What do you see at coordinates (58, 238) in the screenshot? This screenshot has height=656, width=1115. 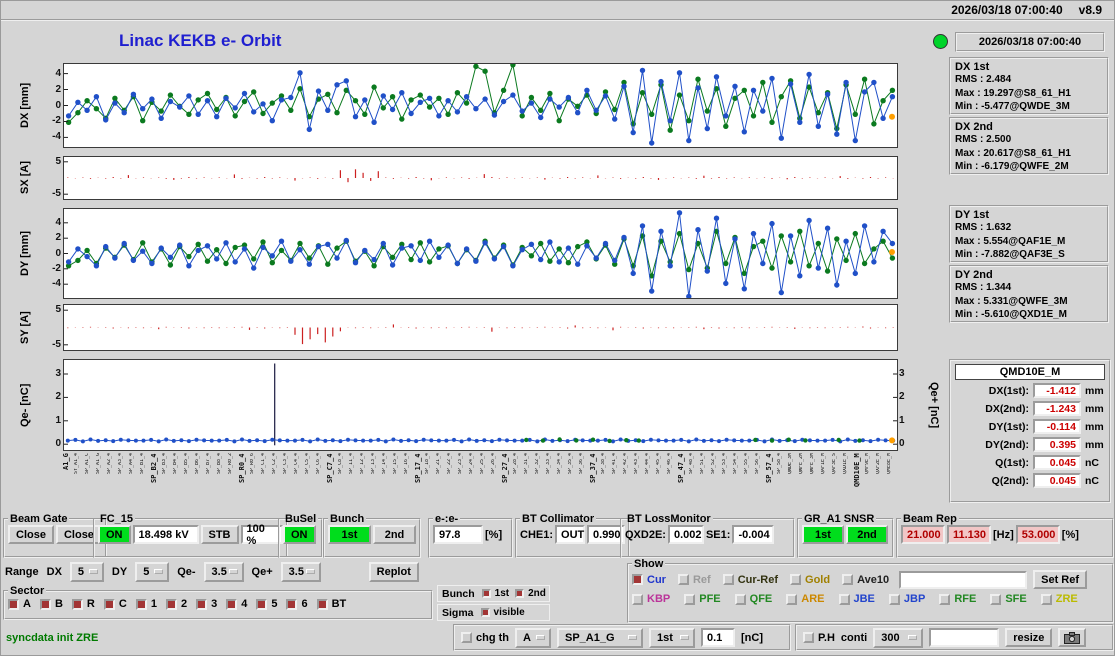 I see `ytick-label: 2` at bounding box center [58, 238].